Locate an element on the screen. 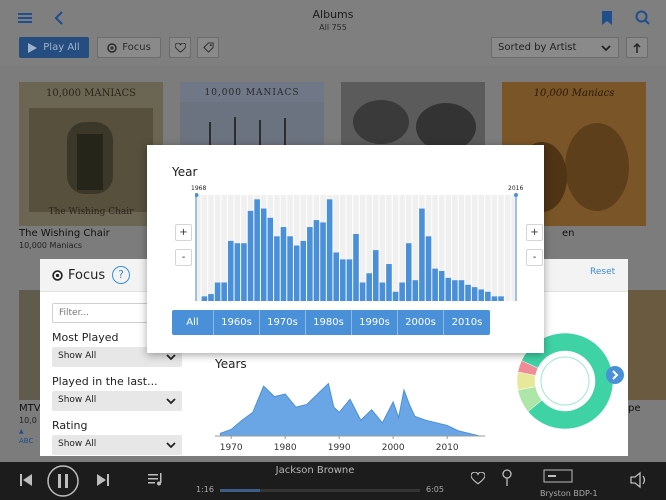 The width and height of the screenshot is (666, 500). range-start-increase-button: + is located at coordinates (183, 232).